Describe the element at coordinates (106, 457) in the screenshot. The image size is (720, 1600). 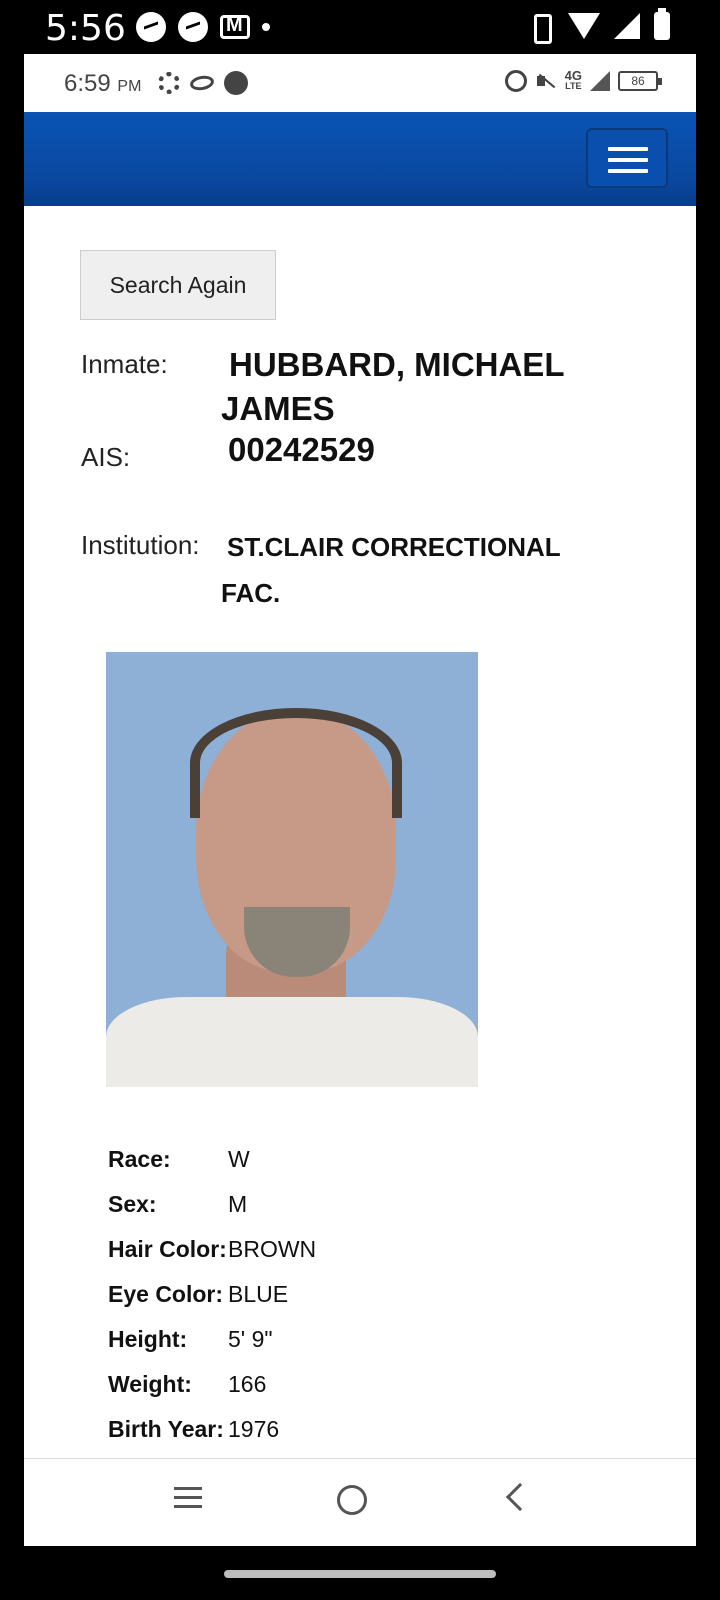
I see `ais-label: AIS:` at that location.